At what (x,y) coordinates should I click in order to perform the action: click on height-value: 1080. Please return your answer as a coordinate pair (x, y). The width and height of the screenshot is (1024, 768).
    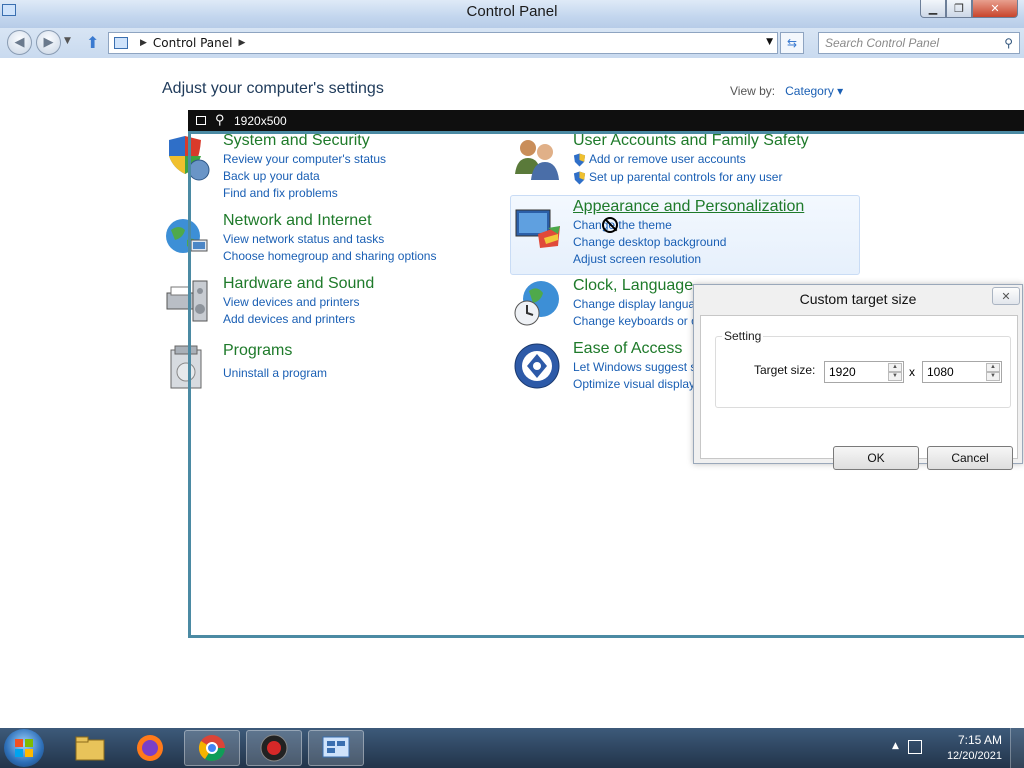
    Looking at the image, I should click on (940, 372).